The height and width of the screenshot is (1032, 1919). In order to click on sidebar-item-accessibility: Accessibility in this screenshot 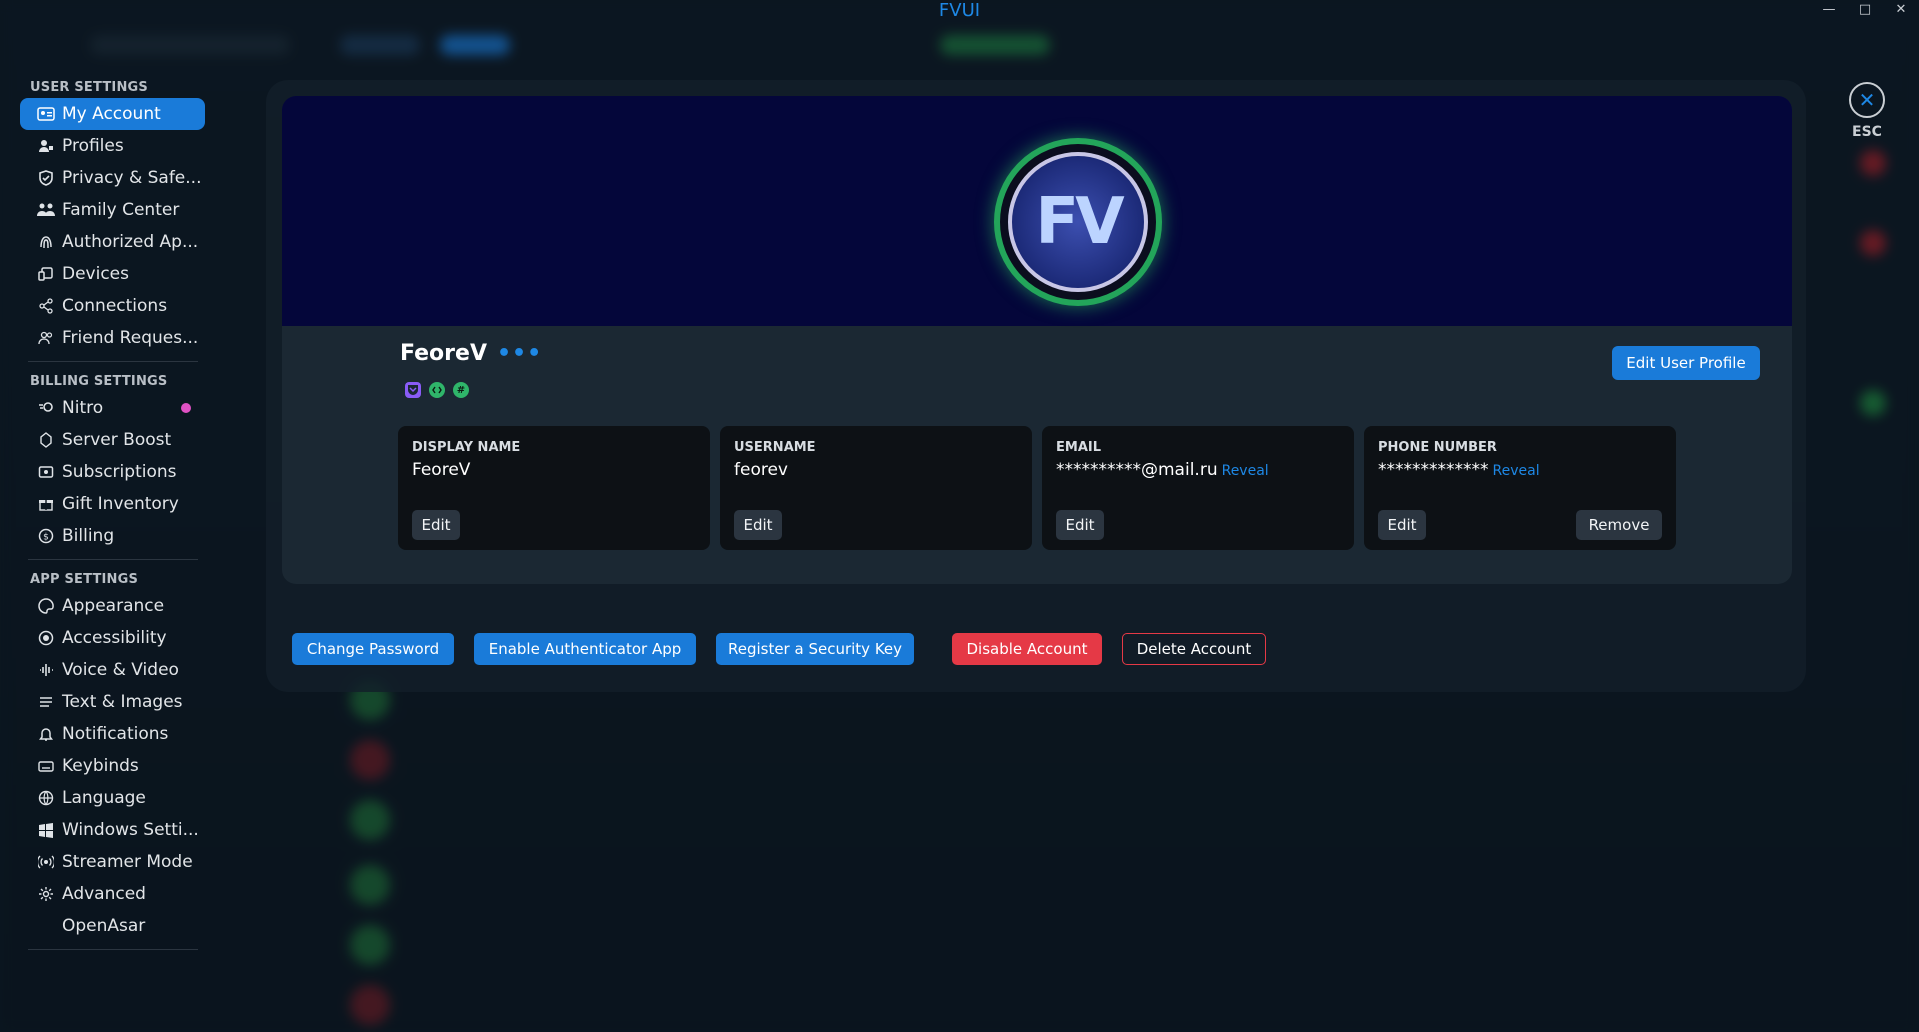, I will do `click(112, 638)`.